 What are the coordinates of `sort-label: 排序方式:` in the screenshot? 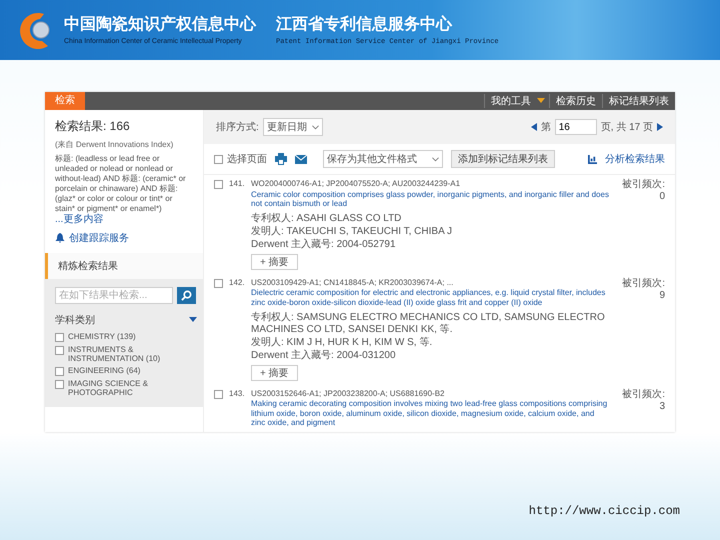 It's located at (237, 127).